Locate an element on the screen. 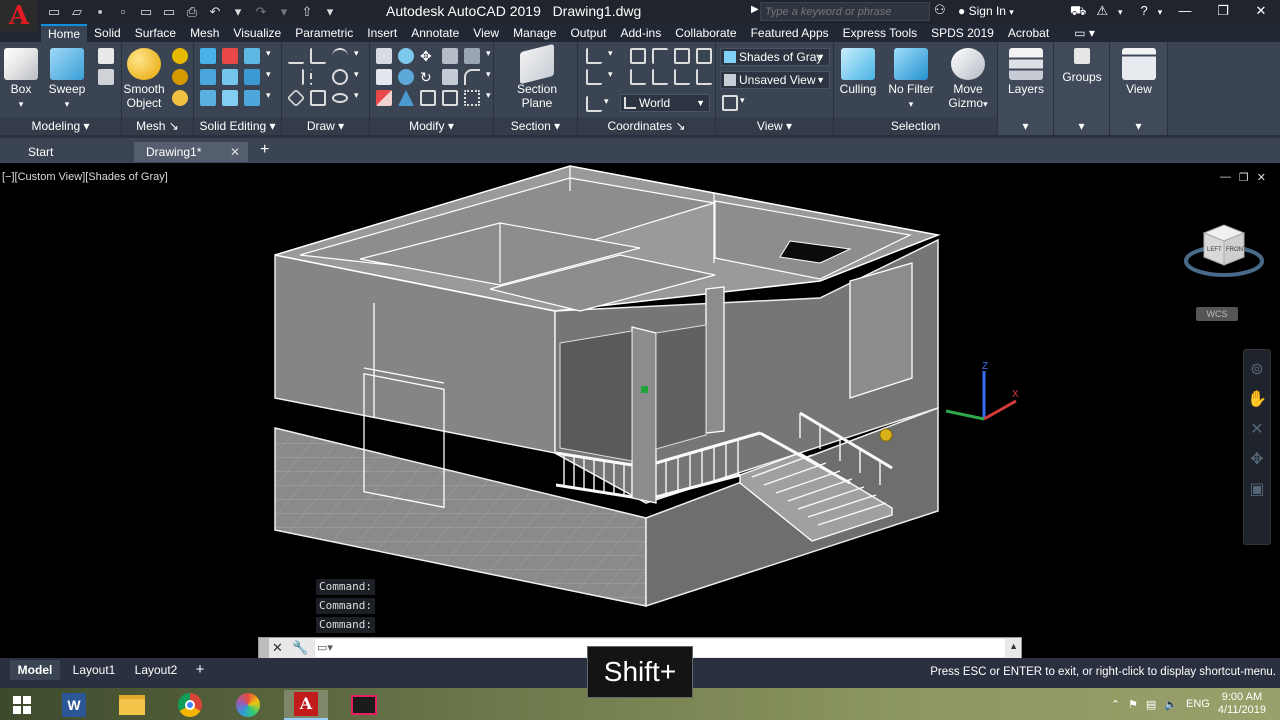 The image size is (1280, 720). new-tab-icon: + is located at coordinates (264, 150).